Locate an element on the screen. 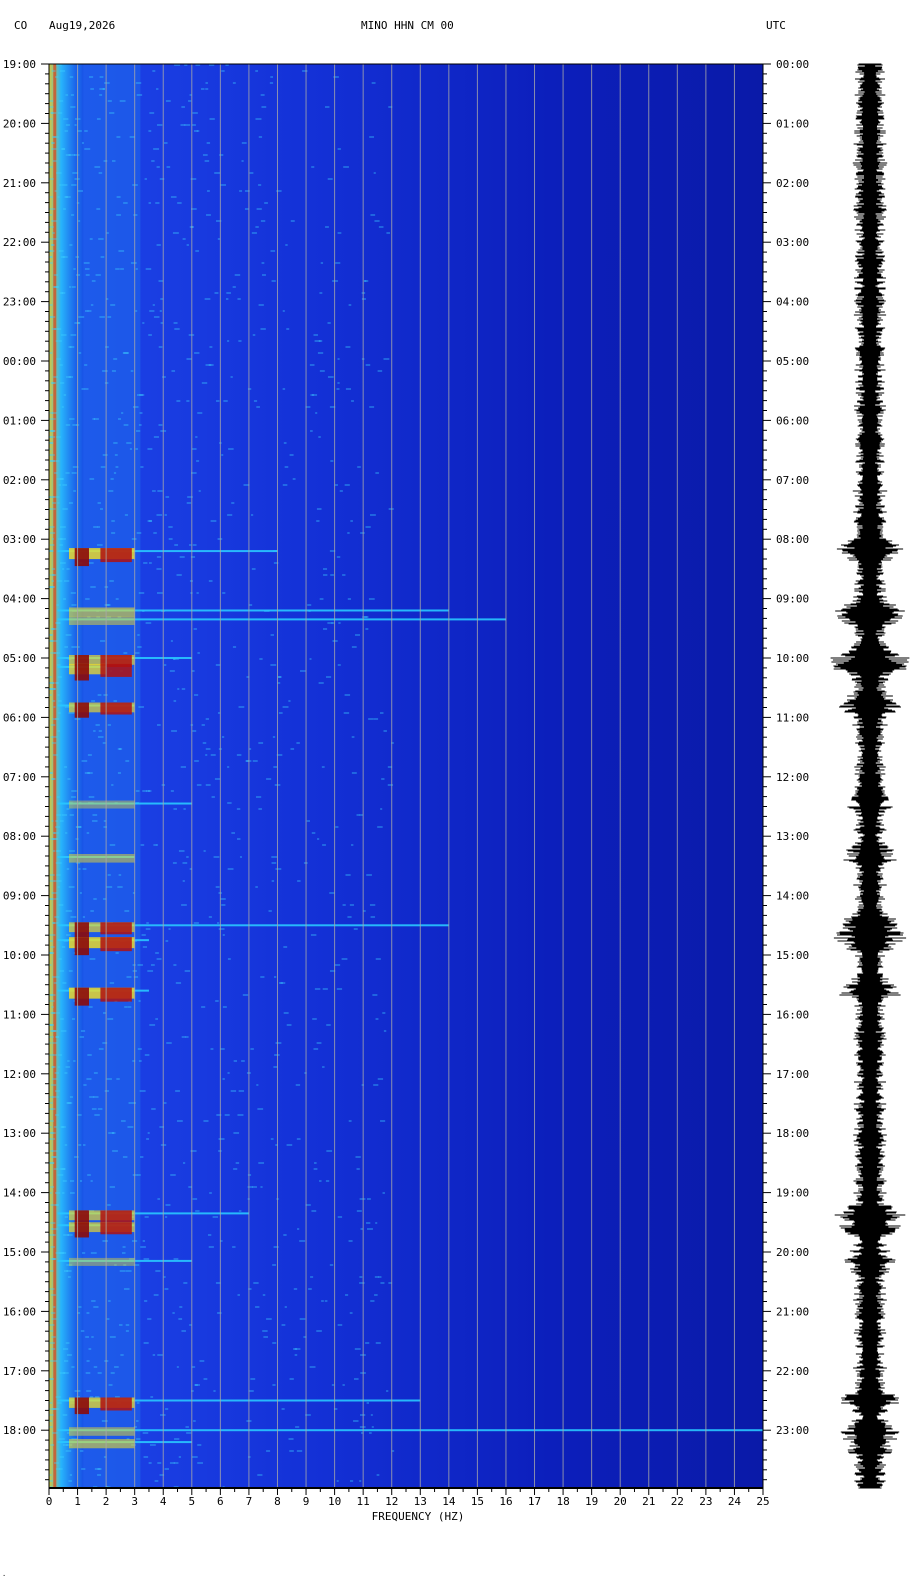 This screenshot has width=922, height=1584. right-time-label: 22:00 is located at coordinates (792, 1371).